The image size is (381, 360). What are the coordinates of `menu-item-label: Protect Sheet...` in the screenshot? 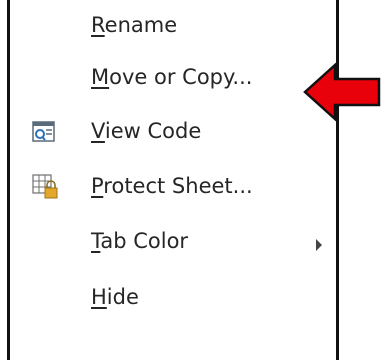 It's located at (172, 186).